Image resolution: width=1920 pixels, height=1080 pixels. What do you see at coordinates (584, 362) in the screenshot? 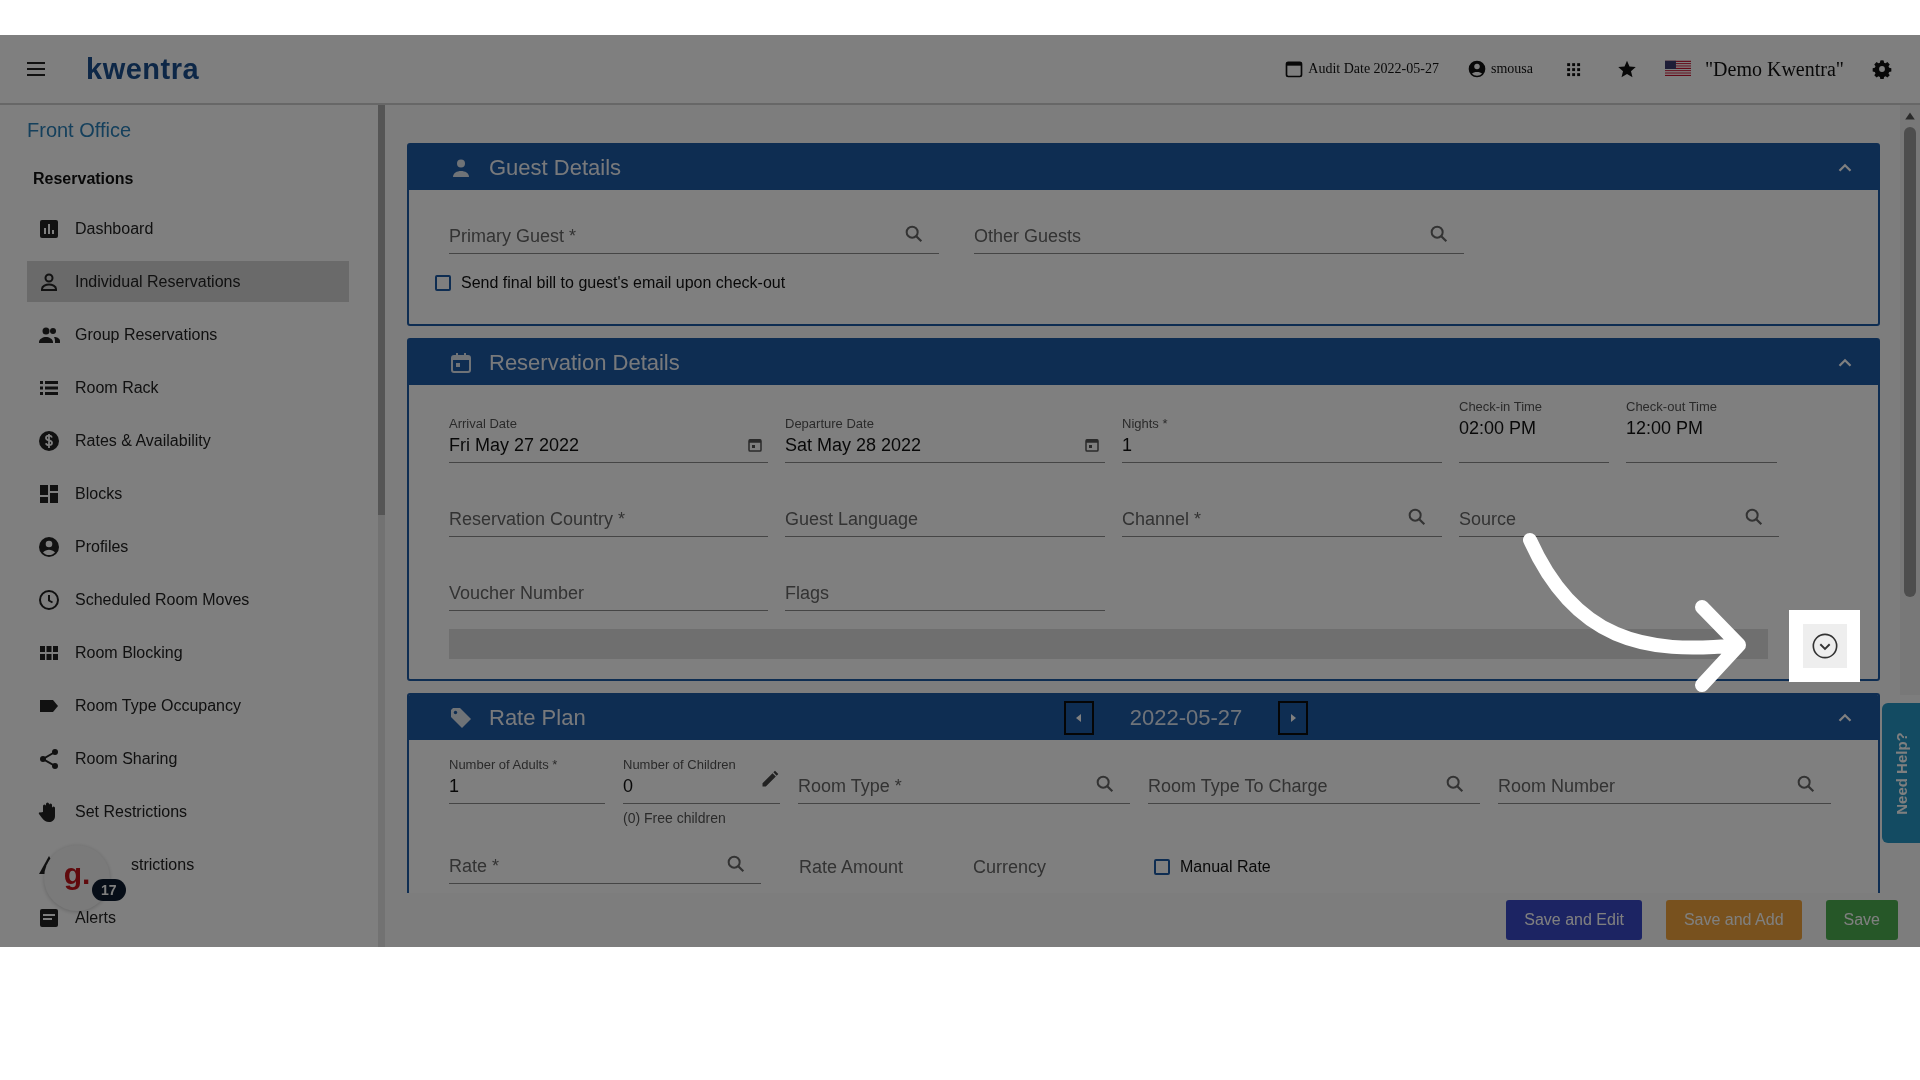
I see `panel-title: Reservation Details` at bounding box center [584, 362].